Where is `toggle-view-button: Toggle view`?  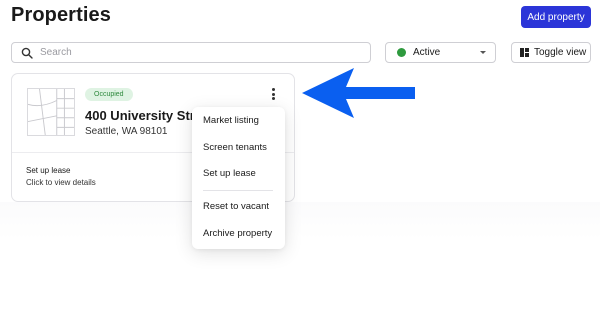 toggle-view-button: Toggle view is located at coordinates (551, 52).